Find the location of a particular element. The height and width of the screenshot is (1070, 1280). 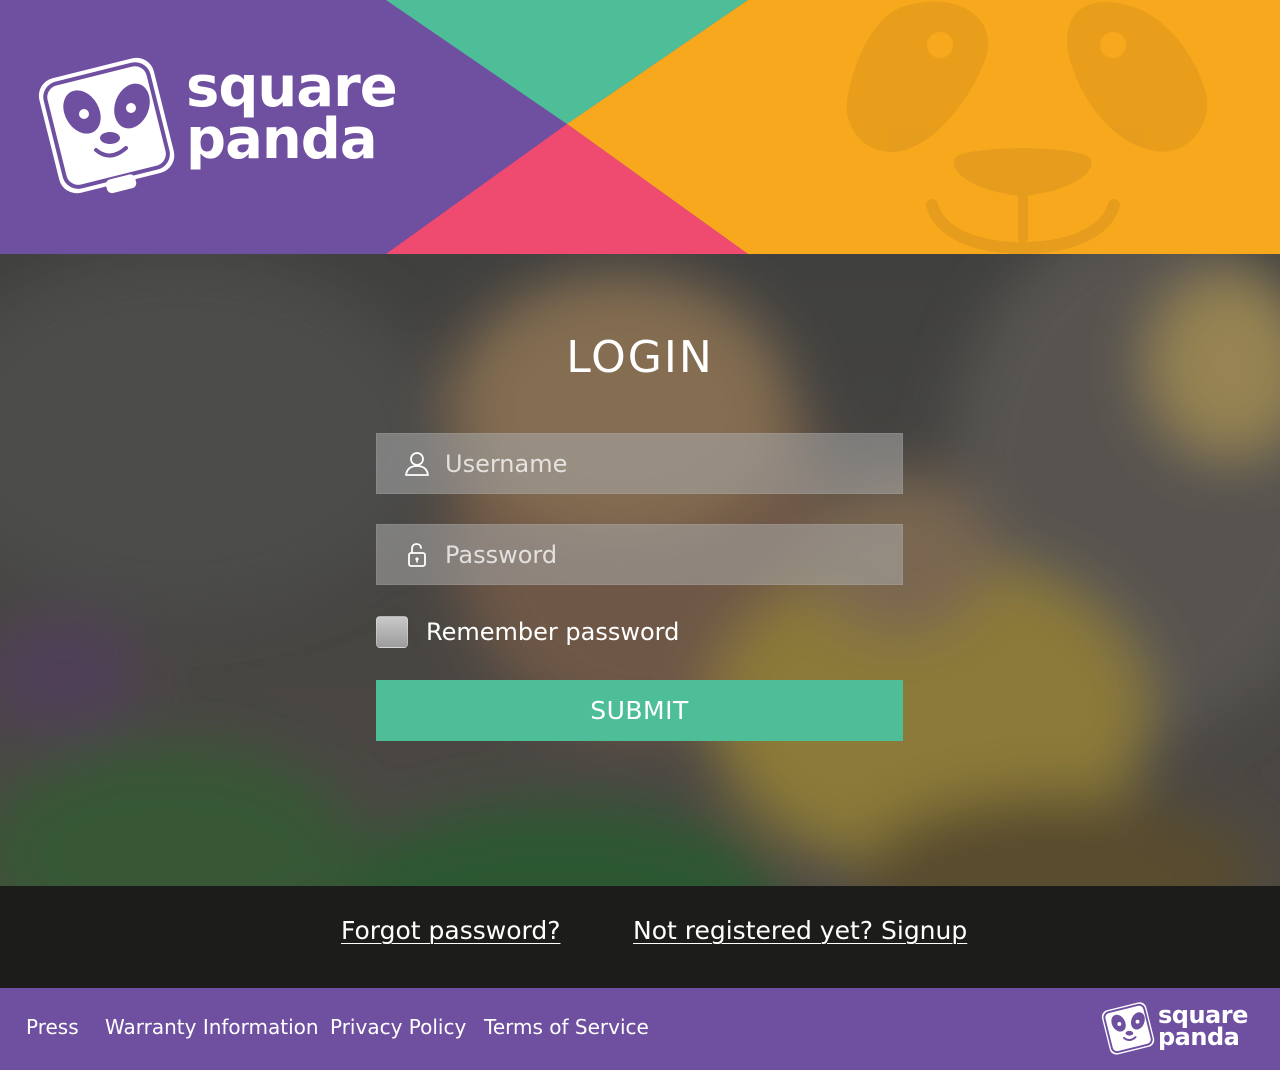

username-field is located at coordinates (639, 463).